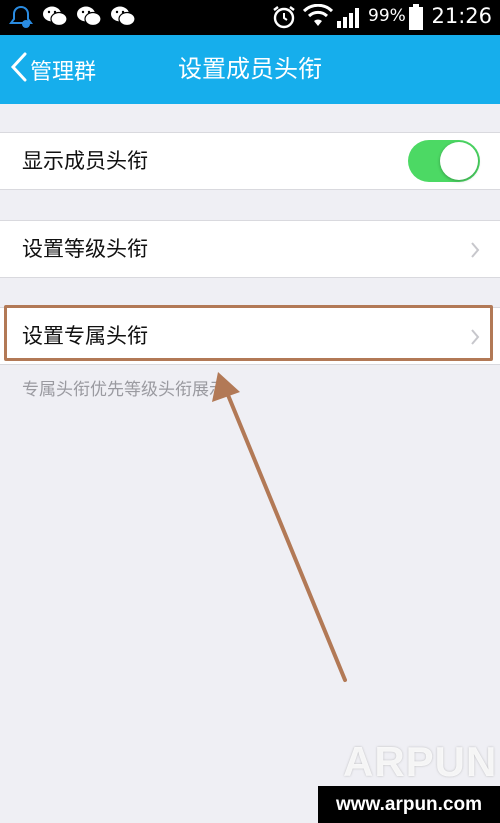 The width and height of the screenshot is (500, 823). I want to click on alarm-icon, so click(284, 19).